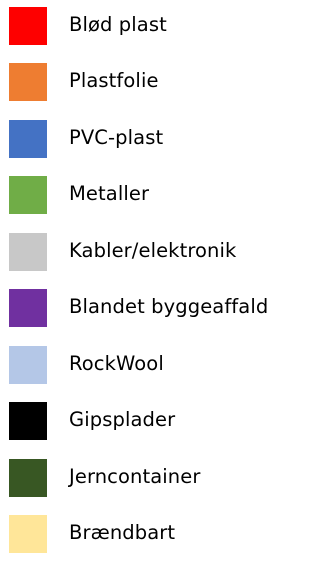 This screenshot has height=561, width=320. I want to click on legend-item-pvc-plast: PVC-plast, so click(145, 138).